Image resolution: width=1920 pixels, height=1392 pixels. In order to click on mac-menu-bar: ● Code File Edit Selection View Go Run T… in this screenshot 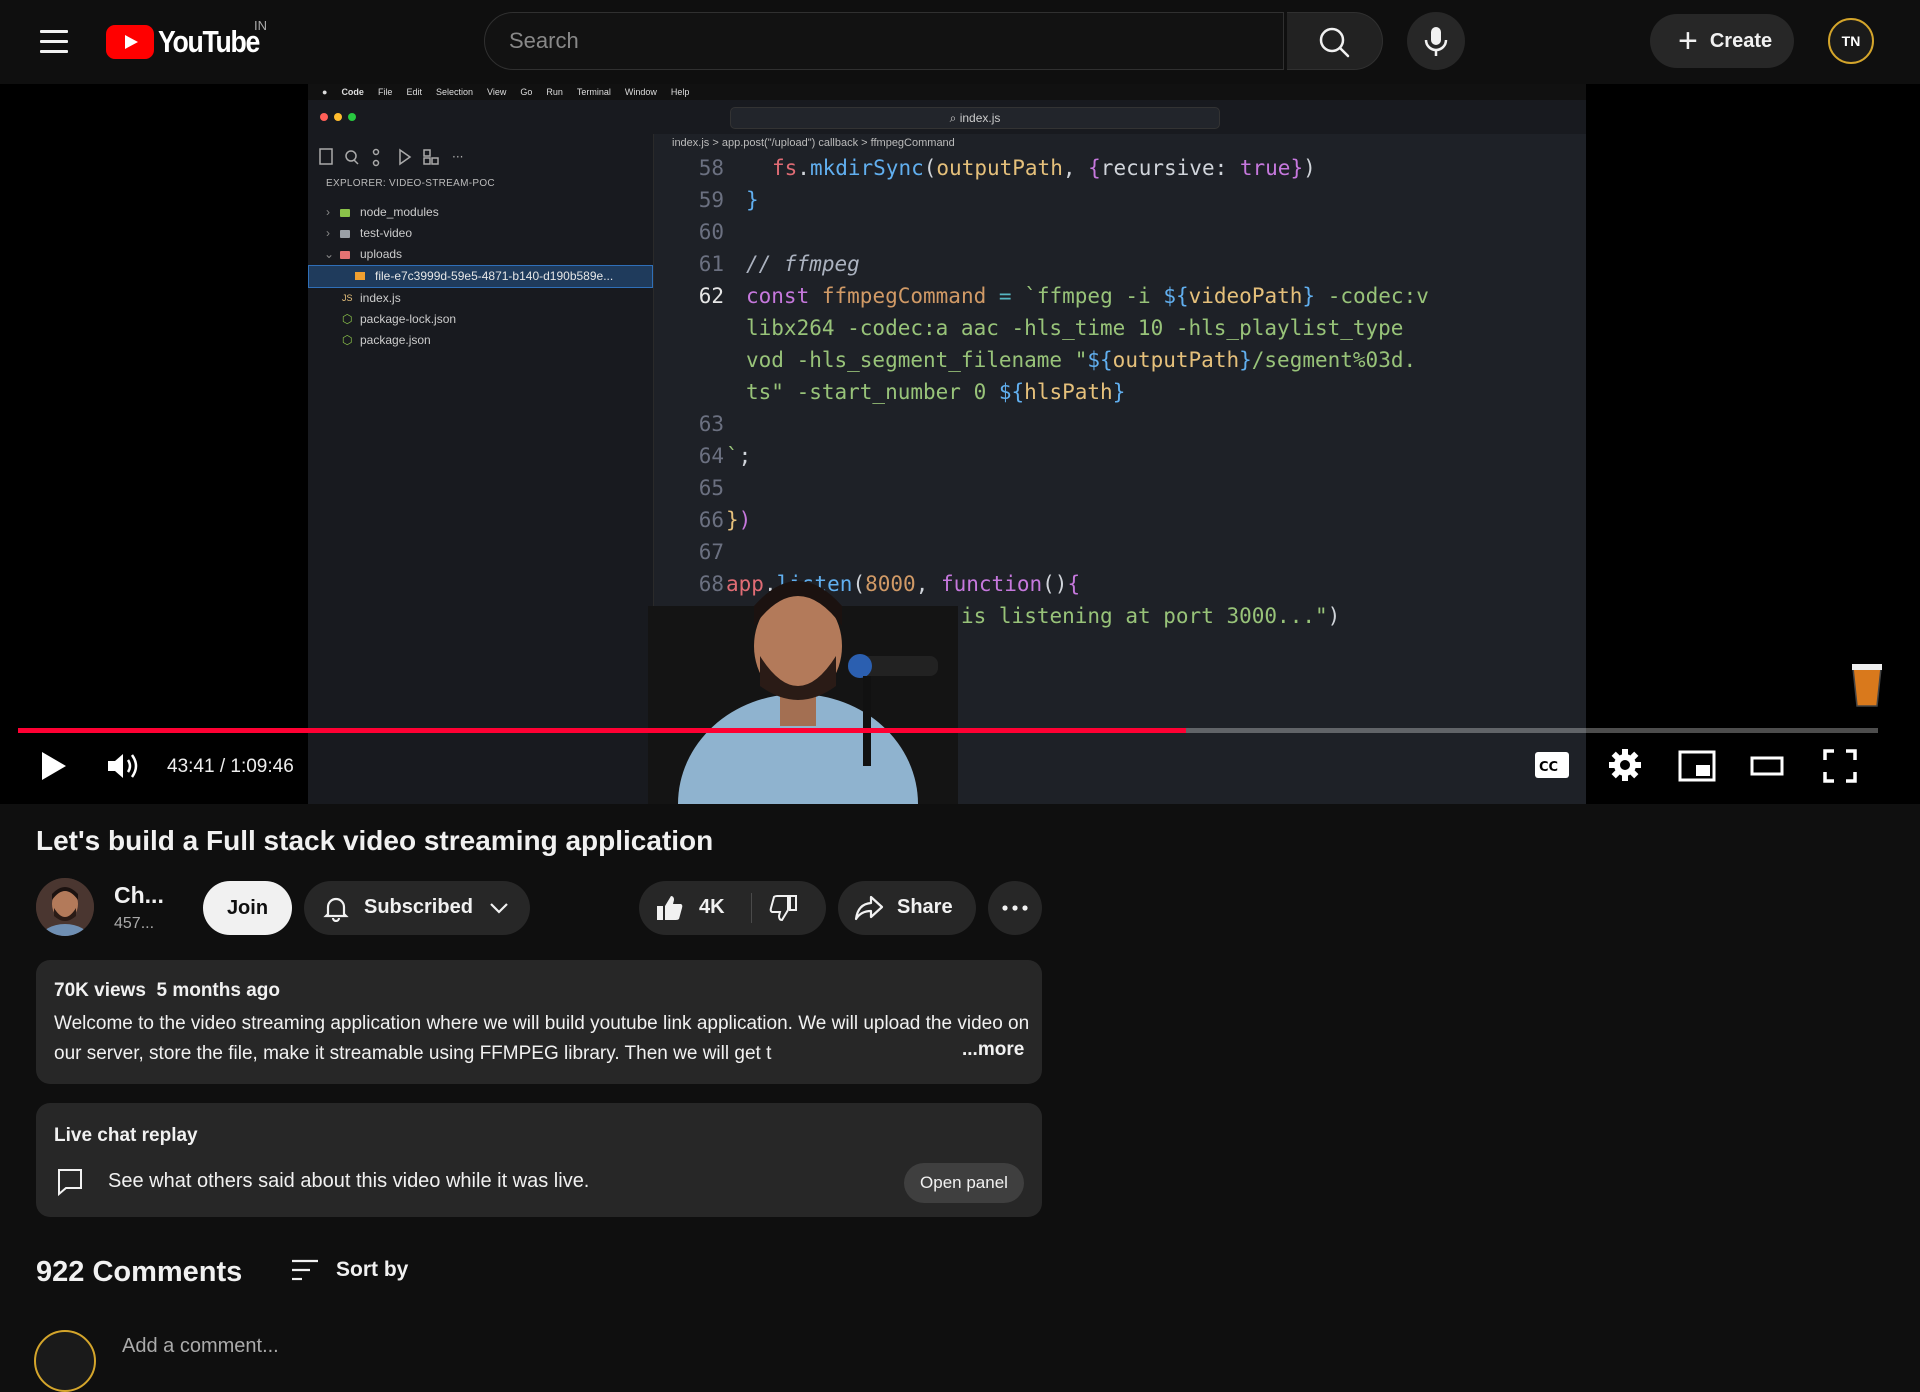, I will do `click(947, 92)`.